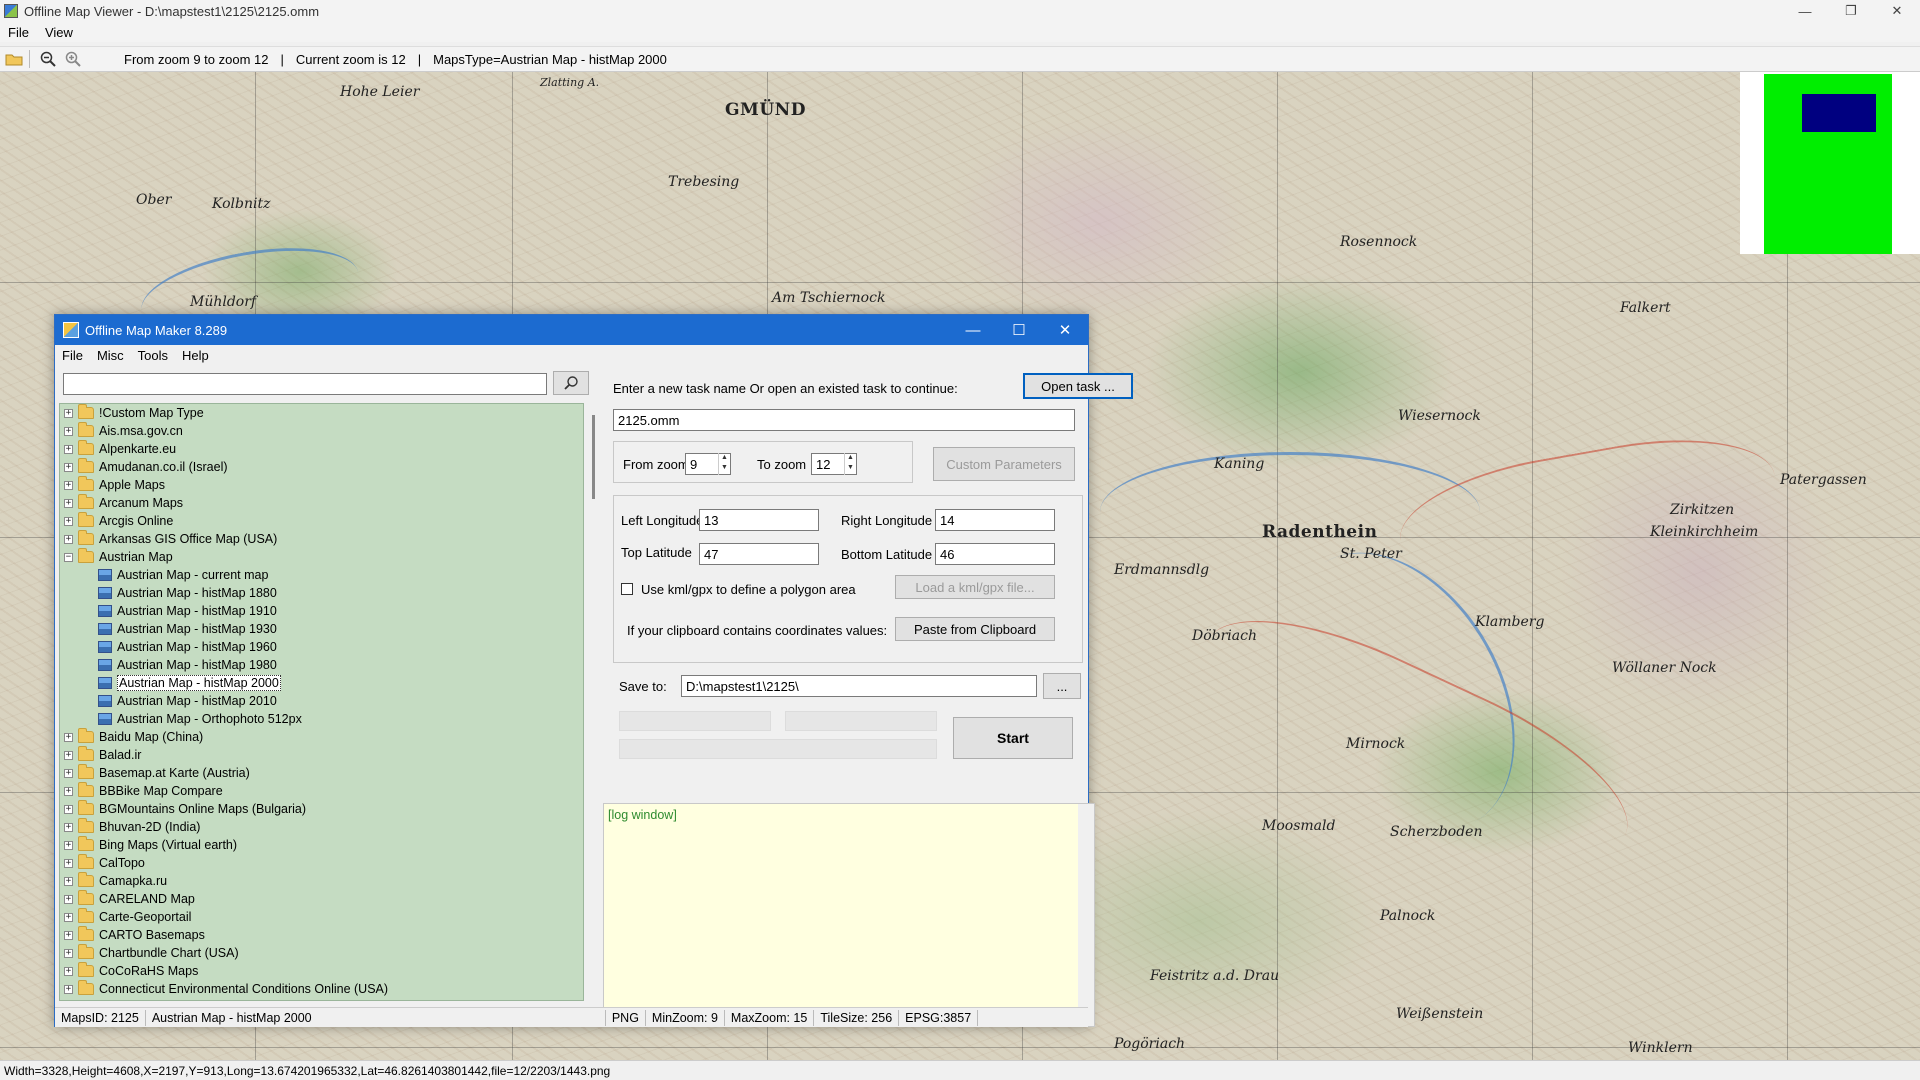  I want to click on tree-map-item: Austrian Map - histMap 2000, so click(321, 683).